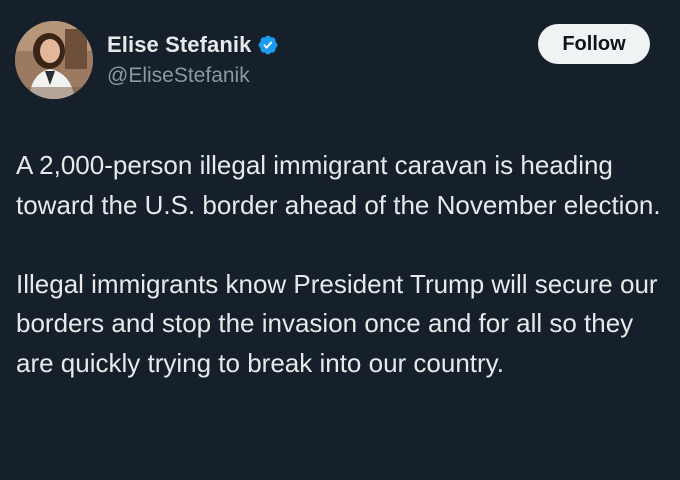 The width and height of the screenshot is (680, 480). I want to click on avatar, so click(54, 60).